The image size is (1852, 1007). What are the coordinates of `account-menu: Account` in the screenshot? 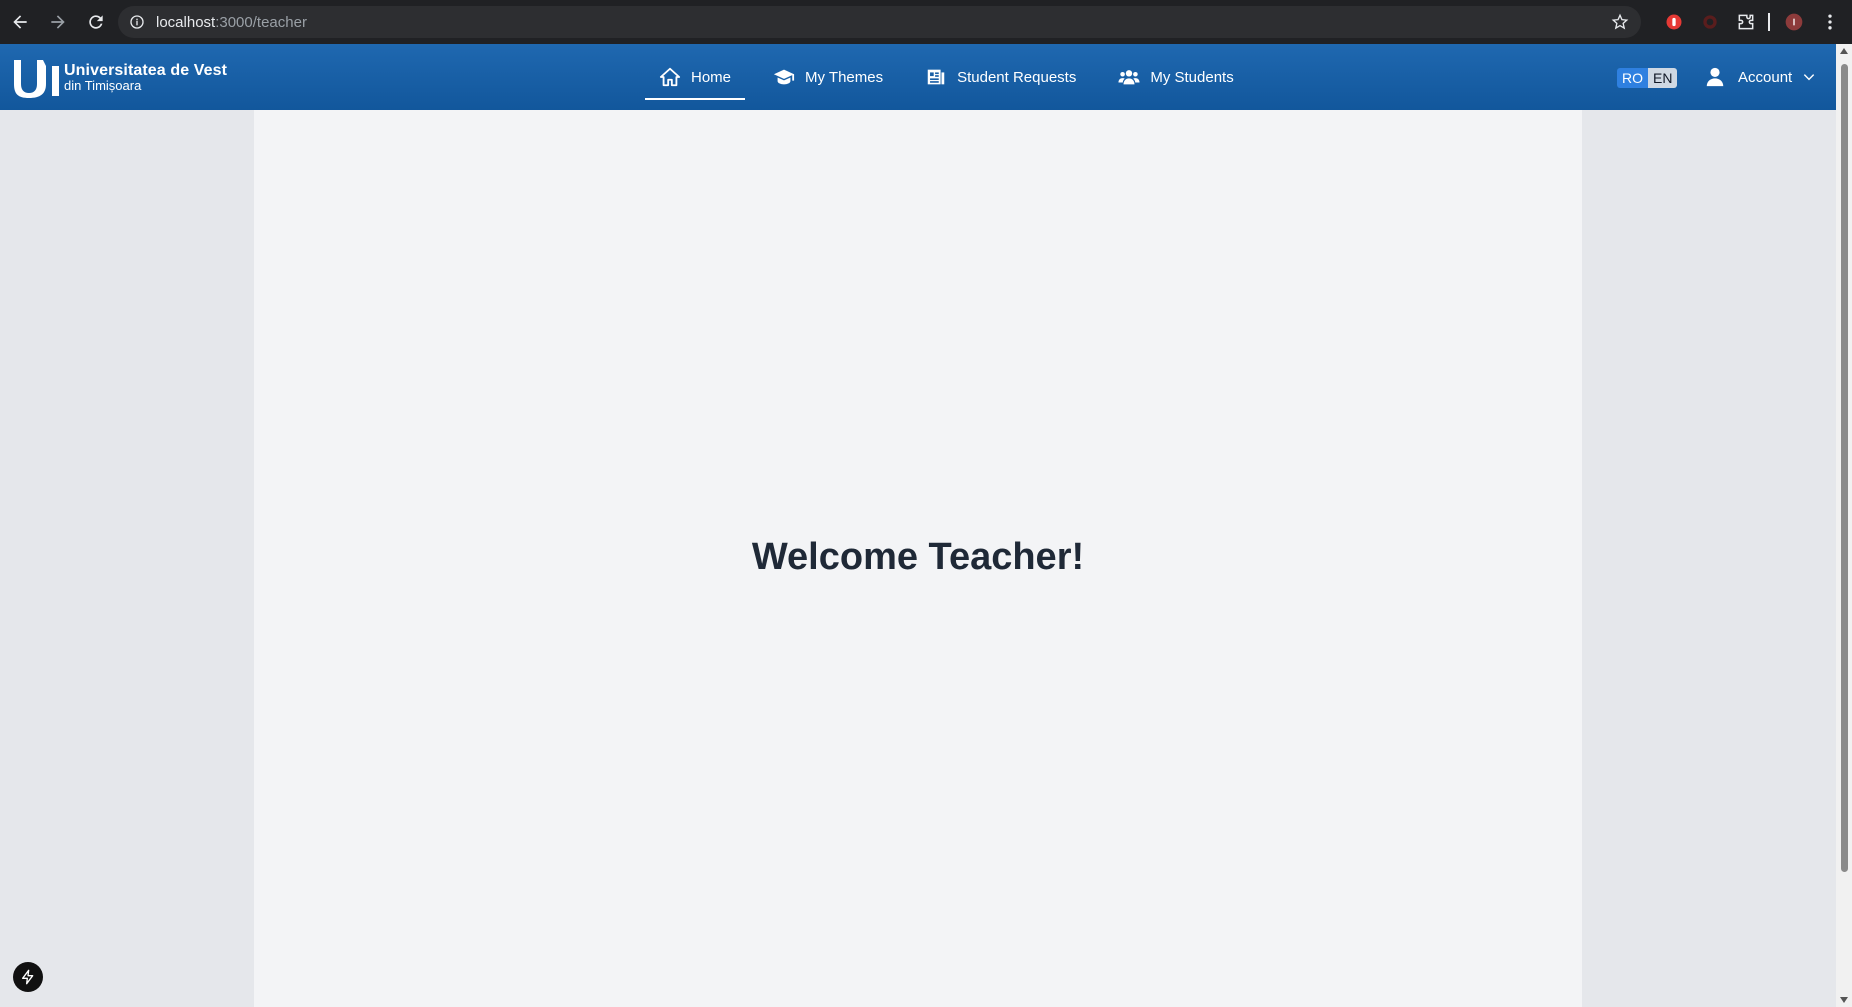 It's located at (1760, 77).